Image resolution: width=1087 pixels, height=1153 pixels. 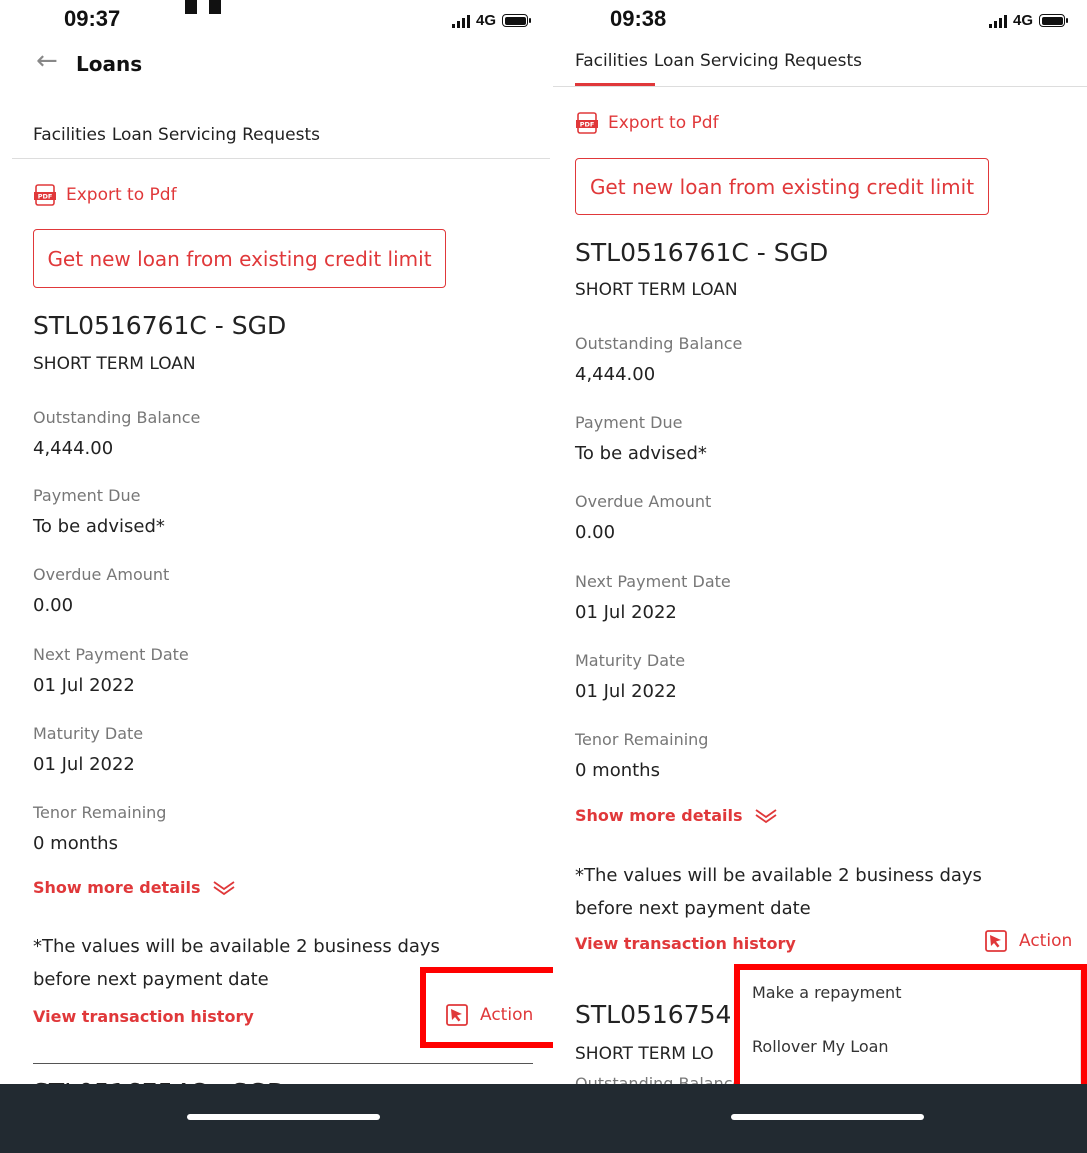 What do you see at coordinates (486, 1007) in the screenshot?
I see `action-highlight-box` at bounding box center [486, 1007].